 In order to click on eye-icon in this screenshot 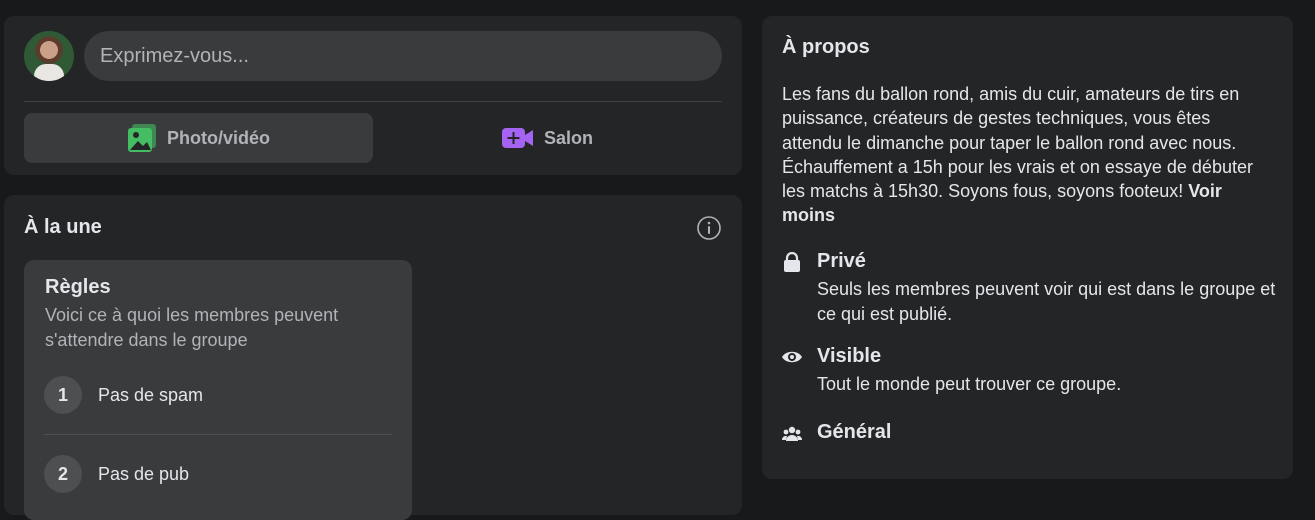, I will do `click(792, 357)`.